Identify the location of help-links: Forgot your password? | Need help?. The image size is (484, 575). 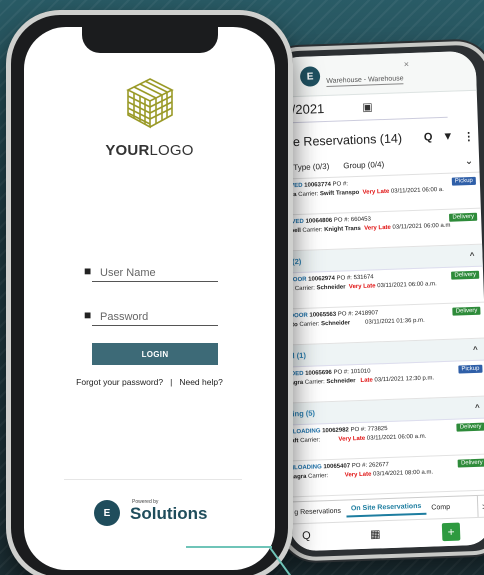
(149, 382).